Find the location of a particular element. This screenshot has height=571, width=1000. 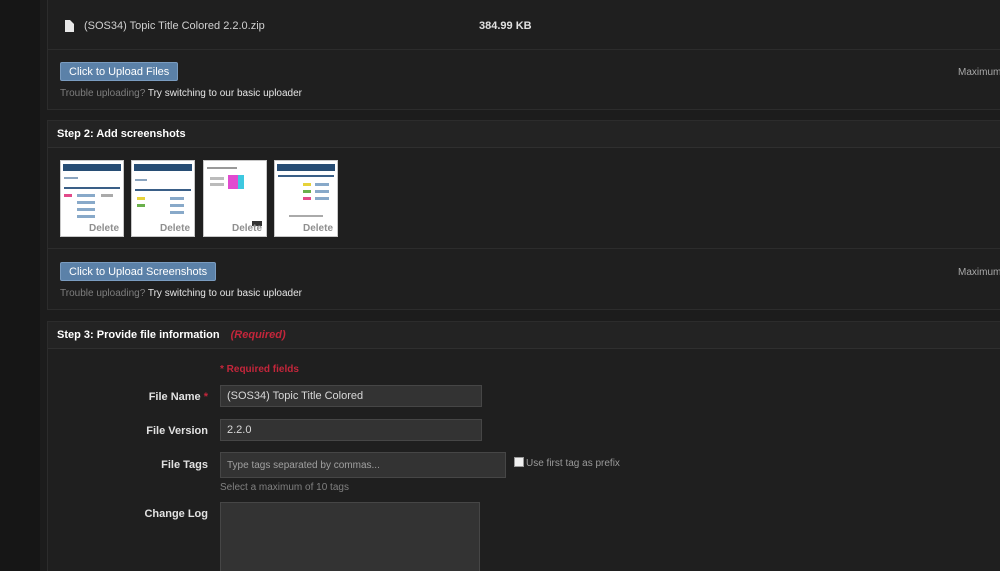

step2-header: Step 2: Add screenshots is located at coordinates (524, 134).